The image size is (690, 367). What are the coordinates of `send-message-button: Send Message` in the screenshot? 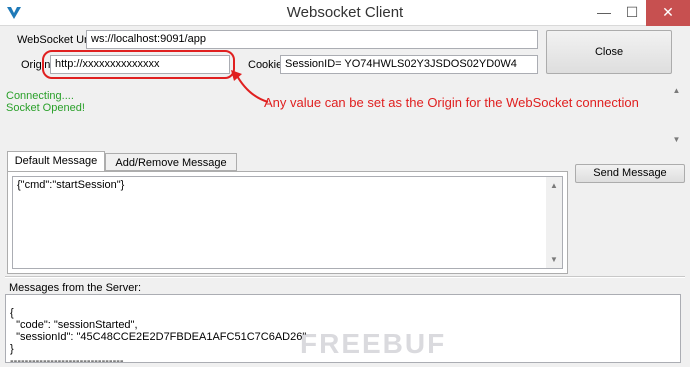 It's located at (630, 173).